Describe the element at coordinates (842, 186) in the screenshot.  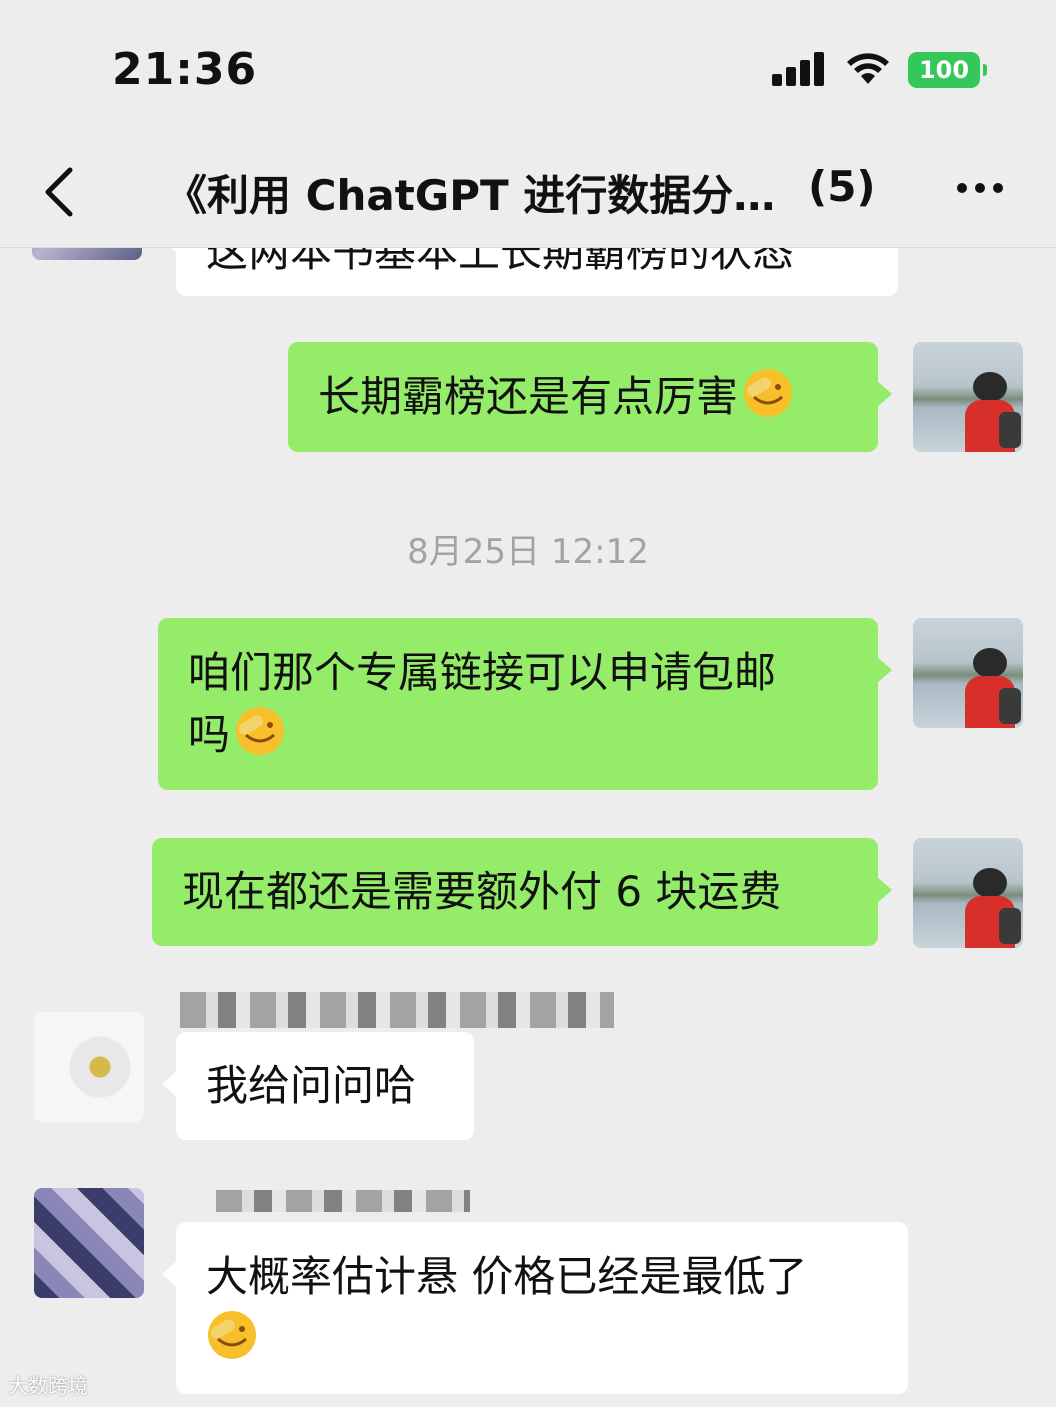
I see `member-count: (5)` at that location.